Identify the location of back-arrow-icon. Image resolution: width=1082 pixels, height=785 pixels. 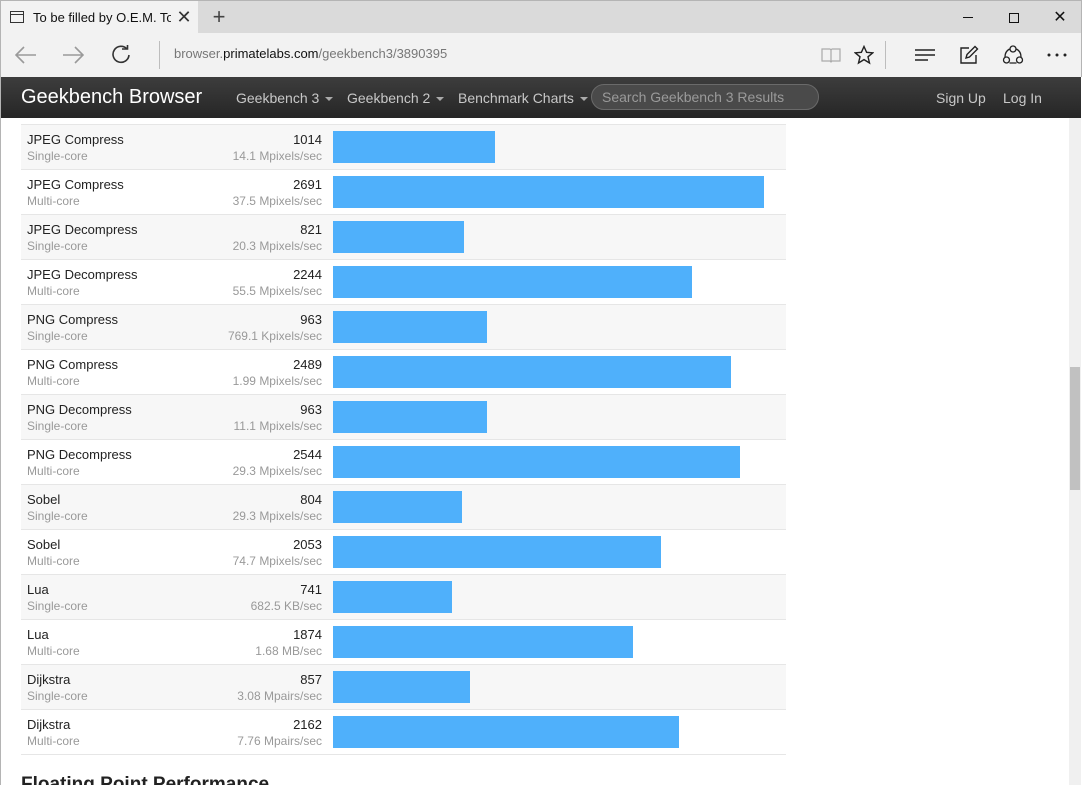
(26, 55).